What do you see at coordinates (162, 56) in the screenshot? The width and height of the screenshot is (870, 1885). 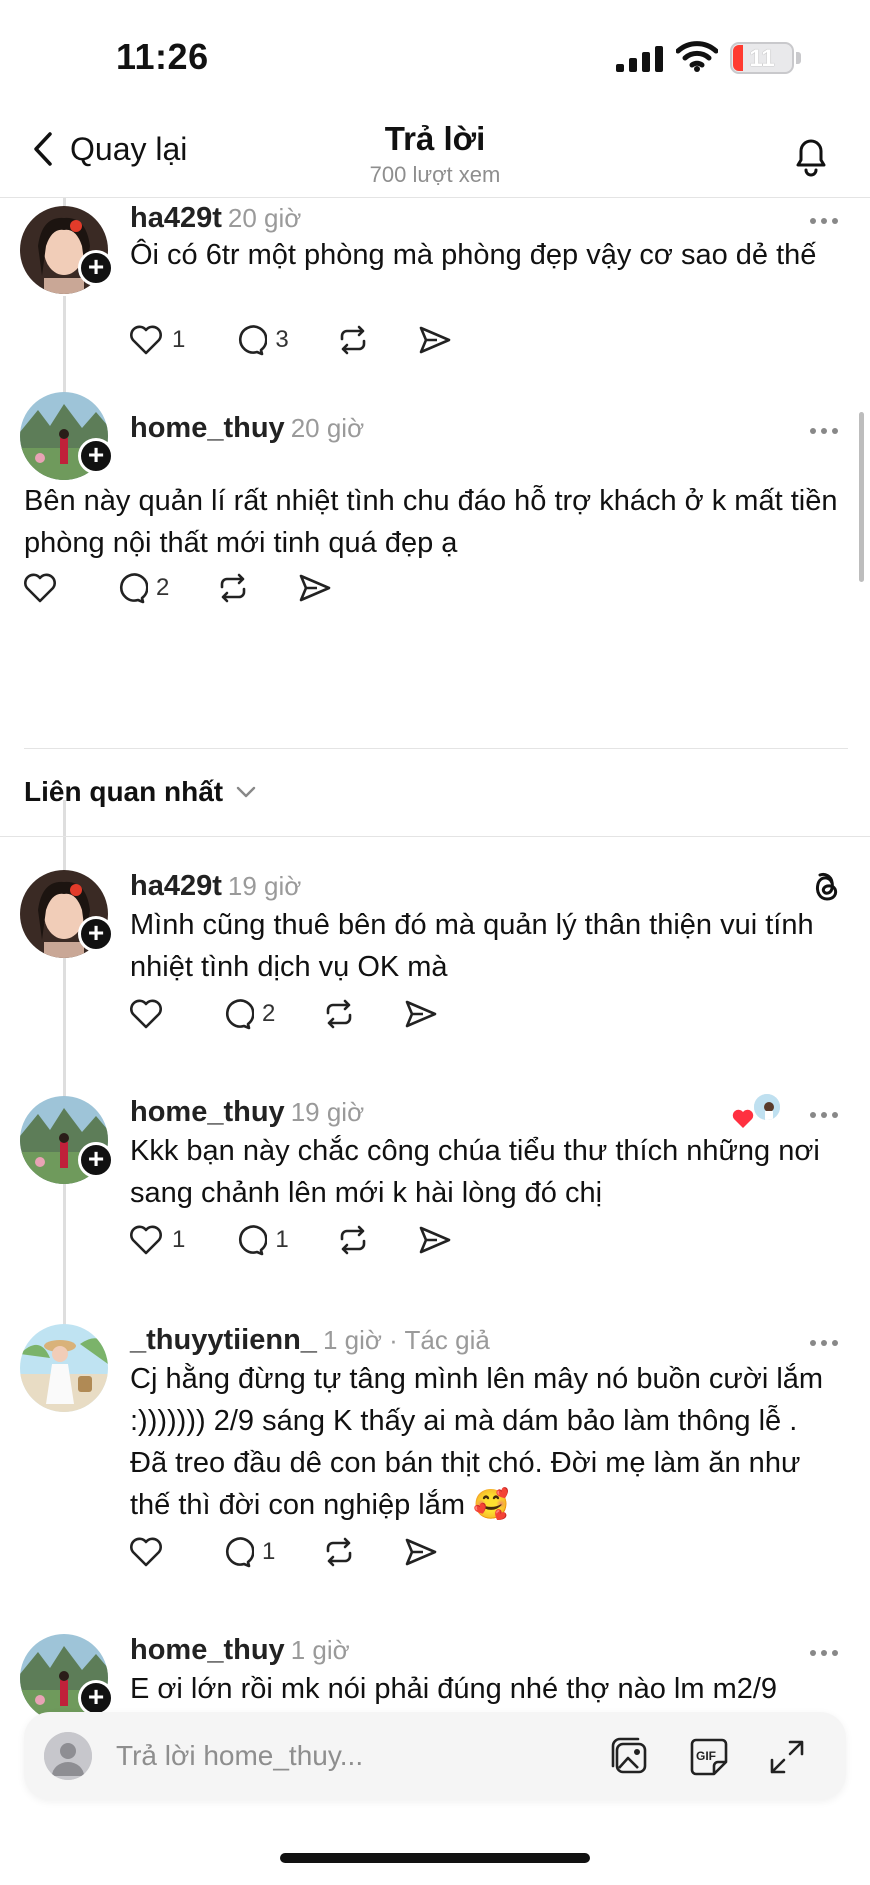 I see `status-time: 11:26` at bounding box center [162, 56].